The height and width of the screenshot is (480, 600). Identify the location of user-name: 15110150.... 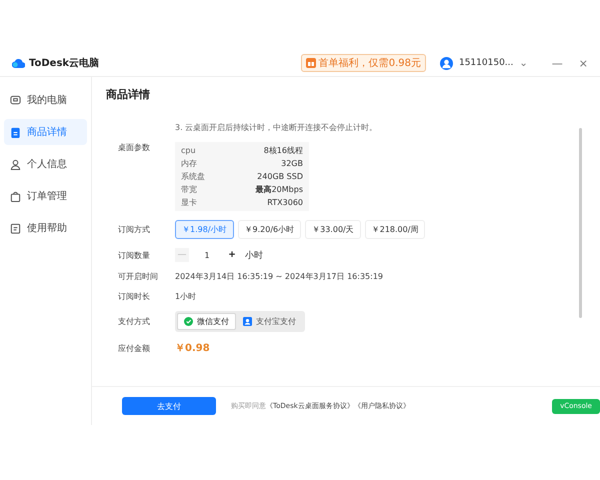
(486, 63).